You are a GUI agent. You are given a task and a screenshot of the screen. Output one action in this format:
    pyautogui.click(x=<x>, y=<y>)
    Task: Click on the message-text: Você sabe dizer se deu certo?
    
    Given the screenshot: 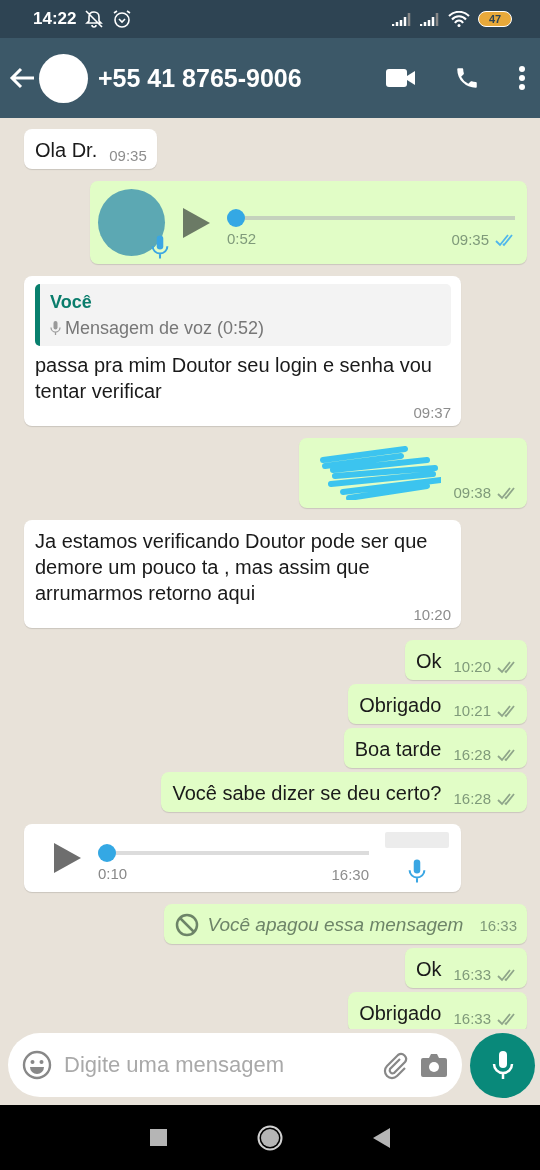 What is the action you would take?
    pyautogui.click(x=307, y=793)
    